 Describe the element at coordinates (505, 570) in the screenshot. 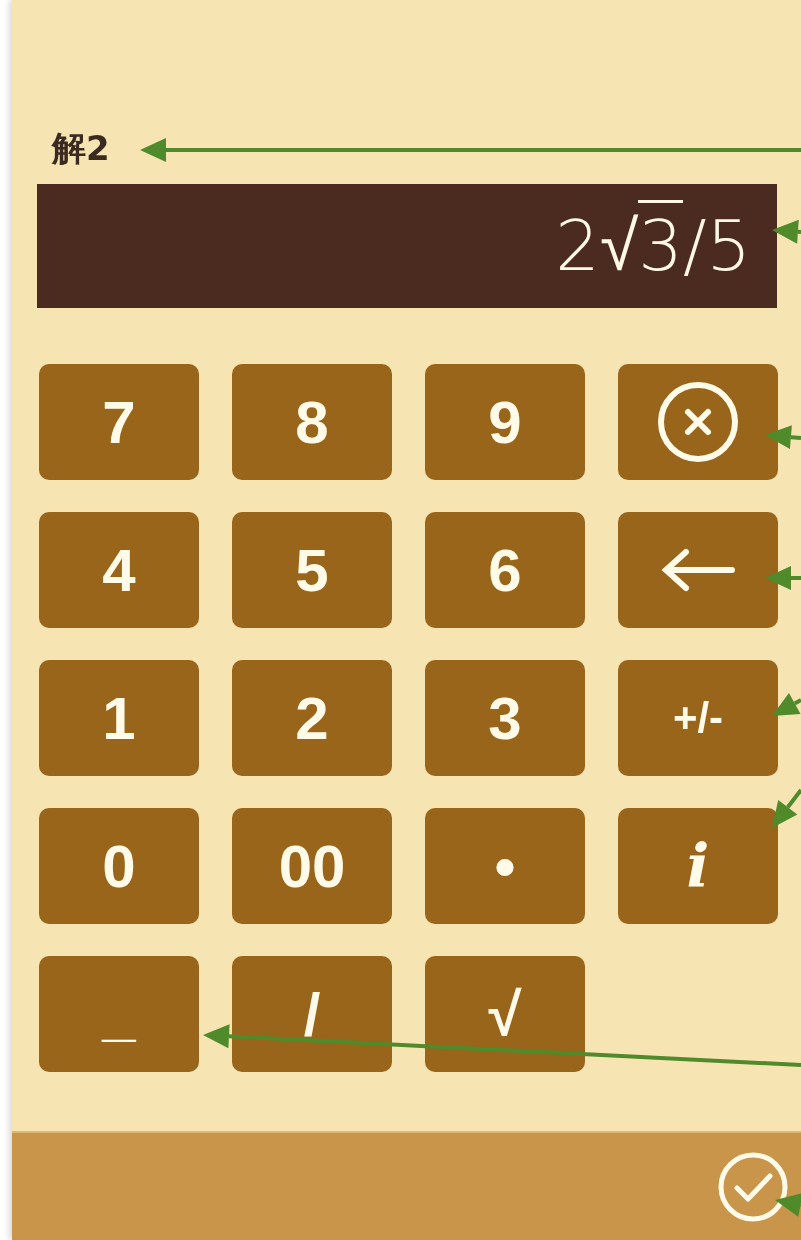

I see `keypad-key: 6` at that location.